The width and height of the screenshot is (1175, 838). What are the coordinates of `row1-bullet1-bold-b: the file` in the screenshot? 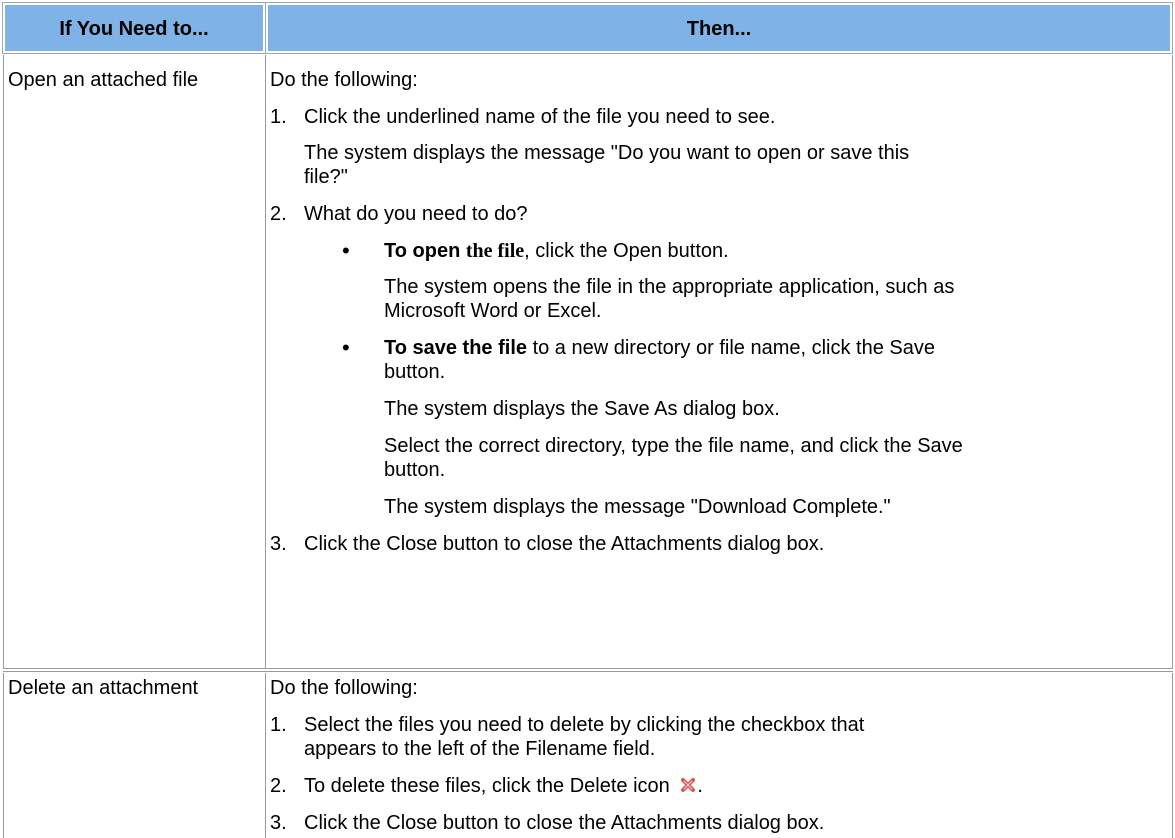 It's located at (495, 251).